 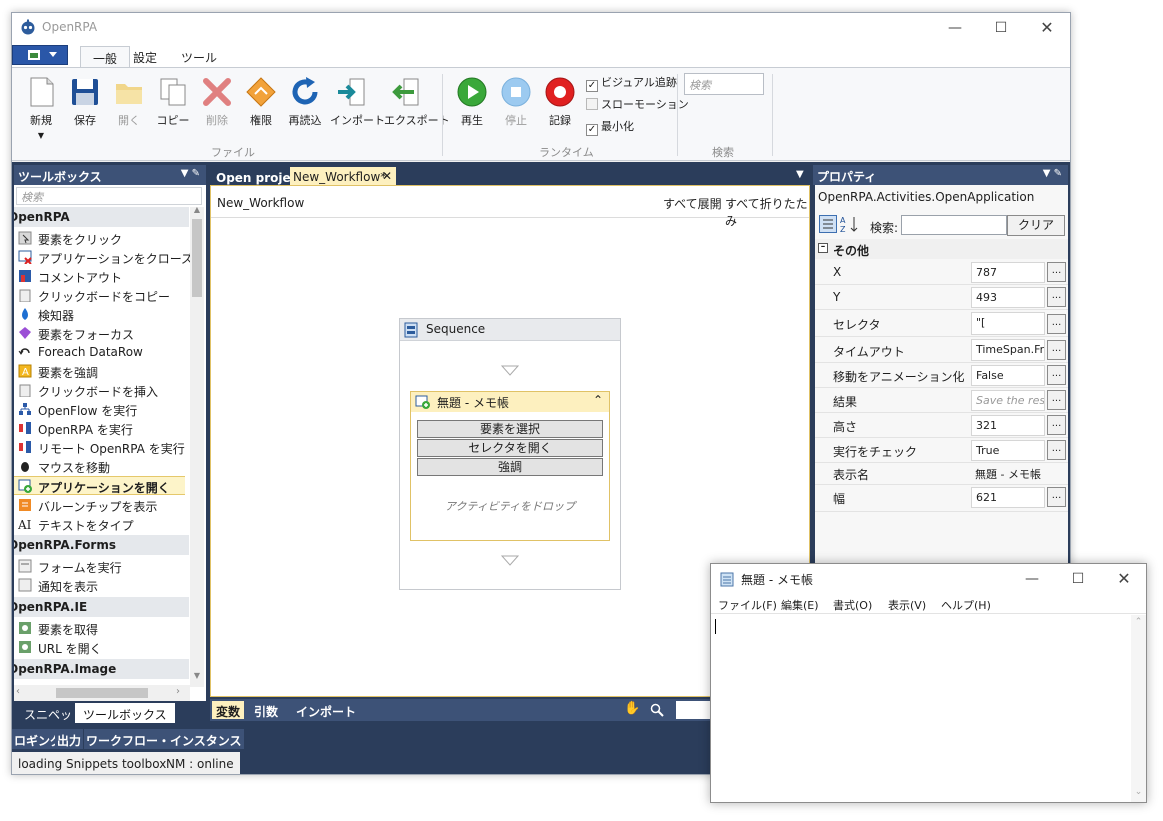 I want to click on toolbox-item: 要素をフォーカス, so click(x=103, y=333).